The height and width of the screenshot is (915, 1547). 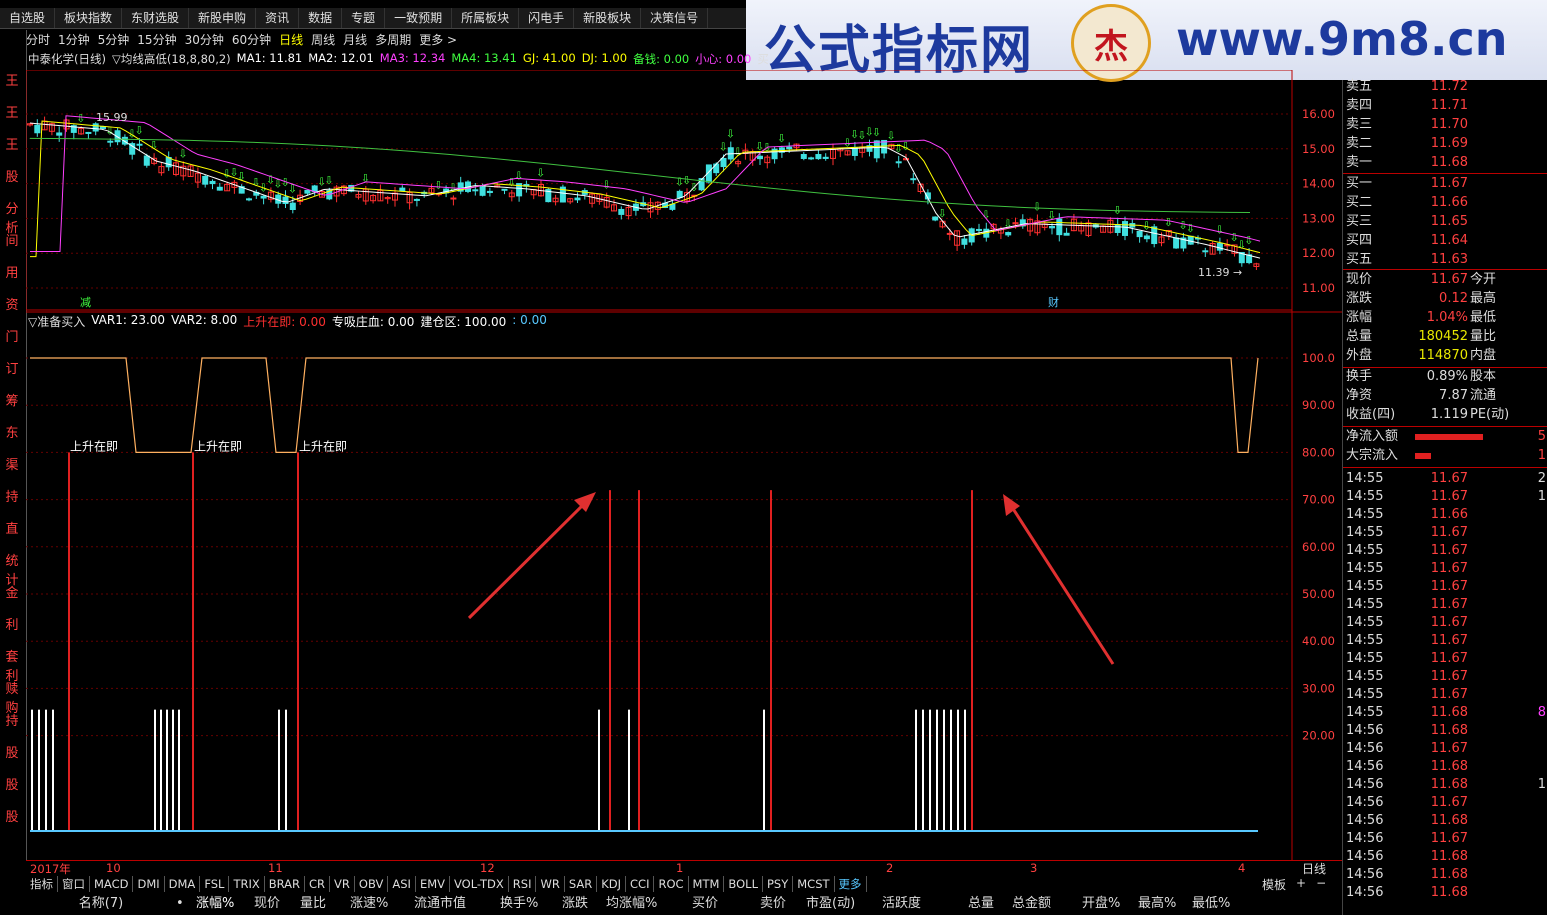 What do you see at coordinates (640, 884) in the screenshot?
I see `indicator-tab: CCI` at bounding box center [640, 884].